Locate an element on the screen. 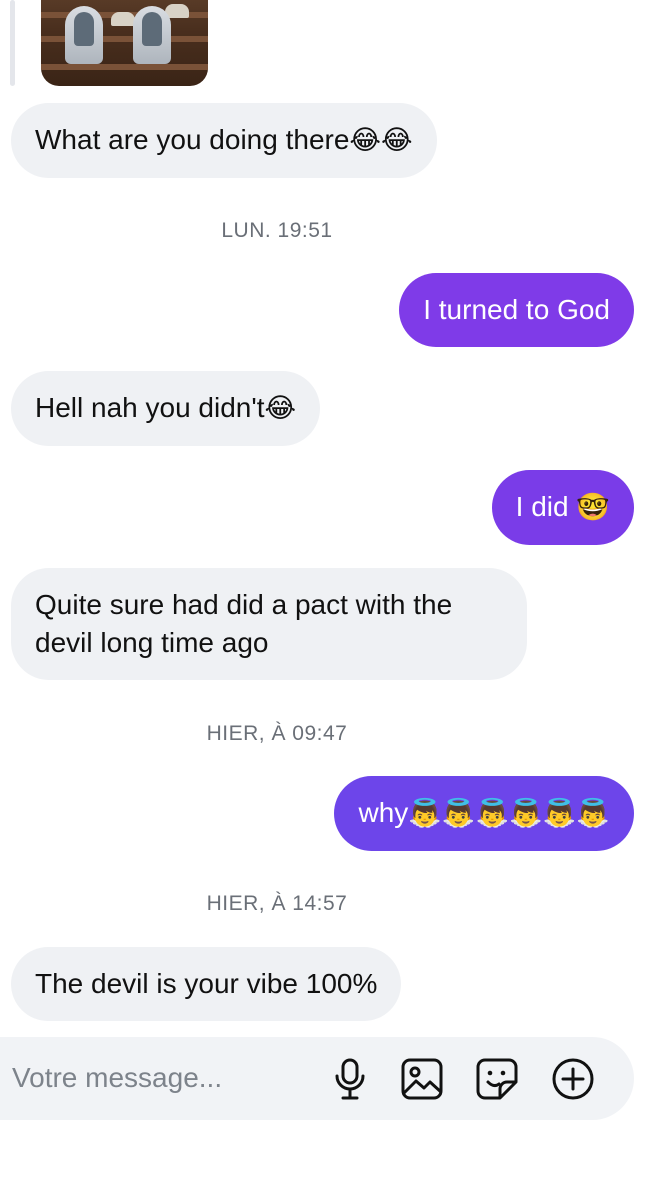 Image resolution: width=649 pixels, height=1200 pixels. message-bubble-incoming: What are you doing there😂😂 is located at coordinates (224, 140).